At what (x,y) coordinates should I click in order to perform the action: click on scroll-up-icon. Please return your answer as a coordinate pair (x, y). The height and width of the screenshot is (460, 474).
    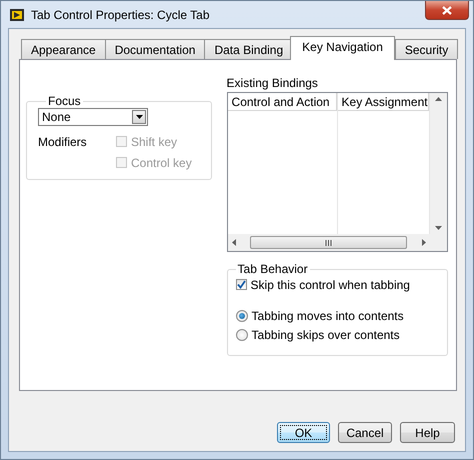
    Looking at the image, I should click on (438, 99).